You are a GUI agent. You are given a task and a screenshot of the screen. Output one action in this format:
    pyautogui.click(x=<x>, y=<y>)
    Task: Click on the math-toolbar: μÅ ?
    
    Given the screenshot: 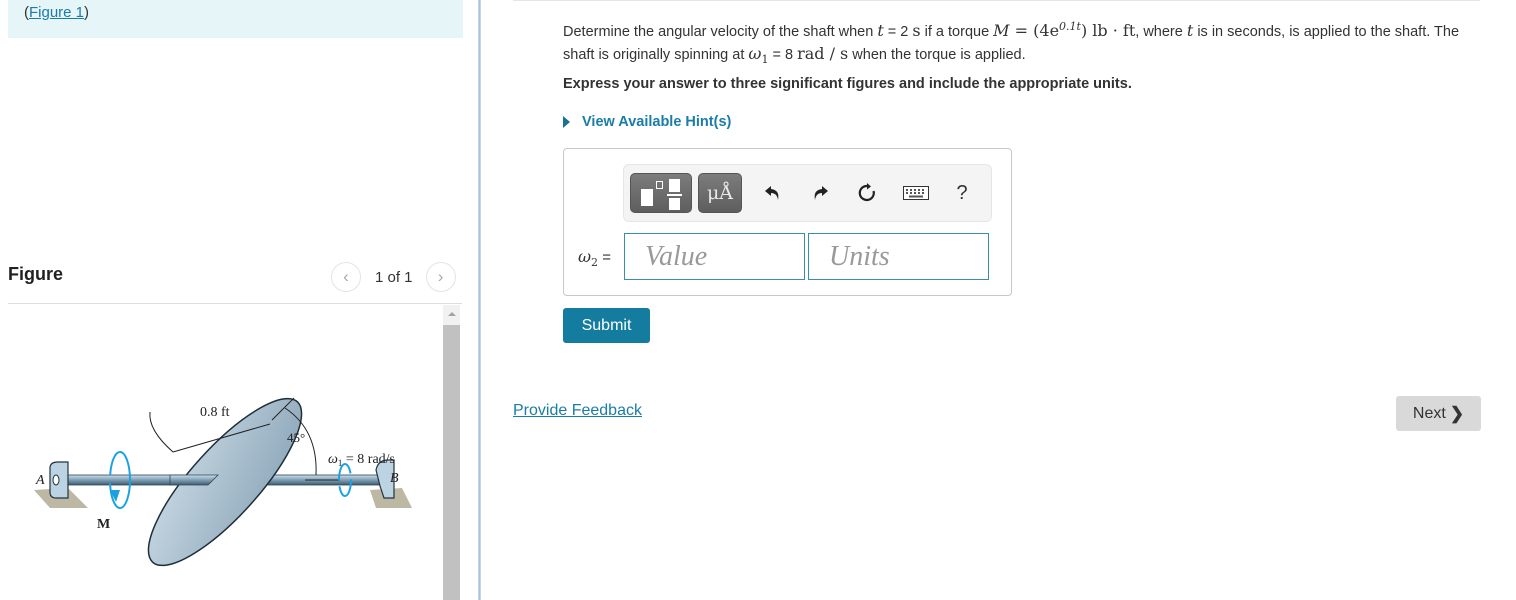 What is the action you would take?
    pyautogui.click(x=807, y=193)
    